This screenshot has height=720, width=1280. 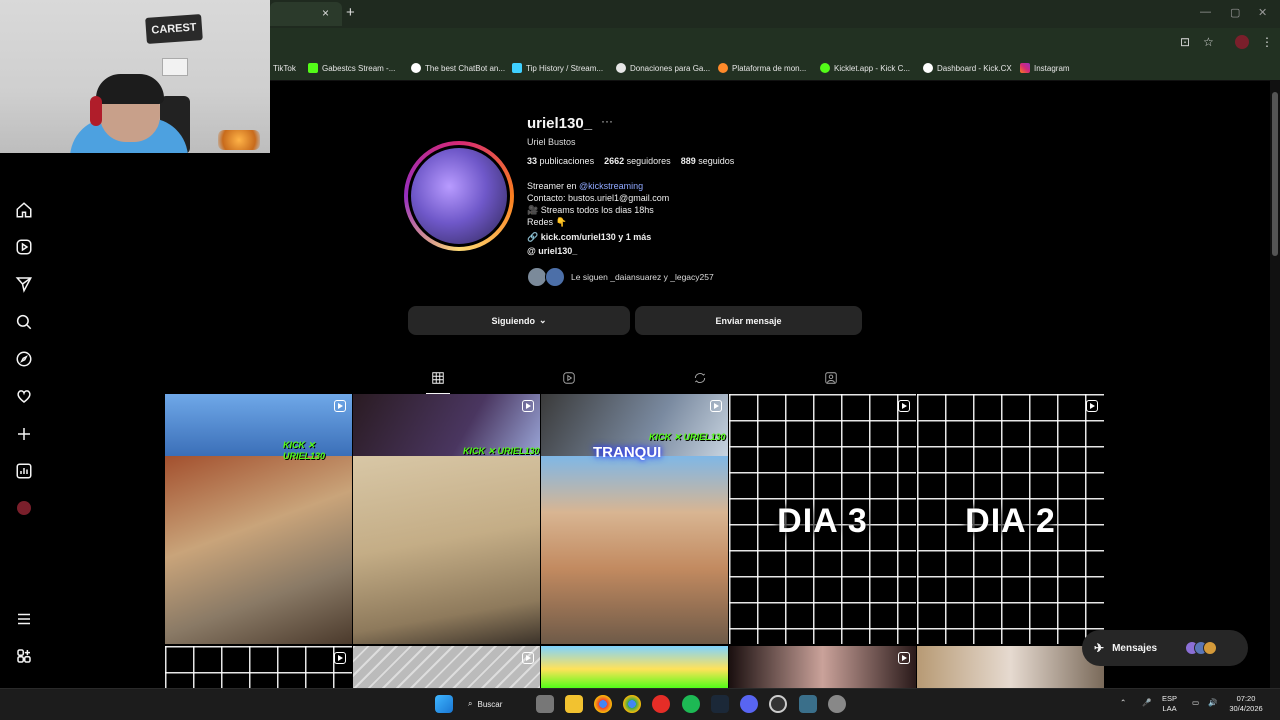 What do you see at coordinates (1242, 42) in the screenshot?
I see `profile-avatar-icon` at bounding box center [1242, 42].